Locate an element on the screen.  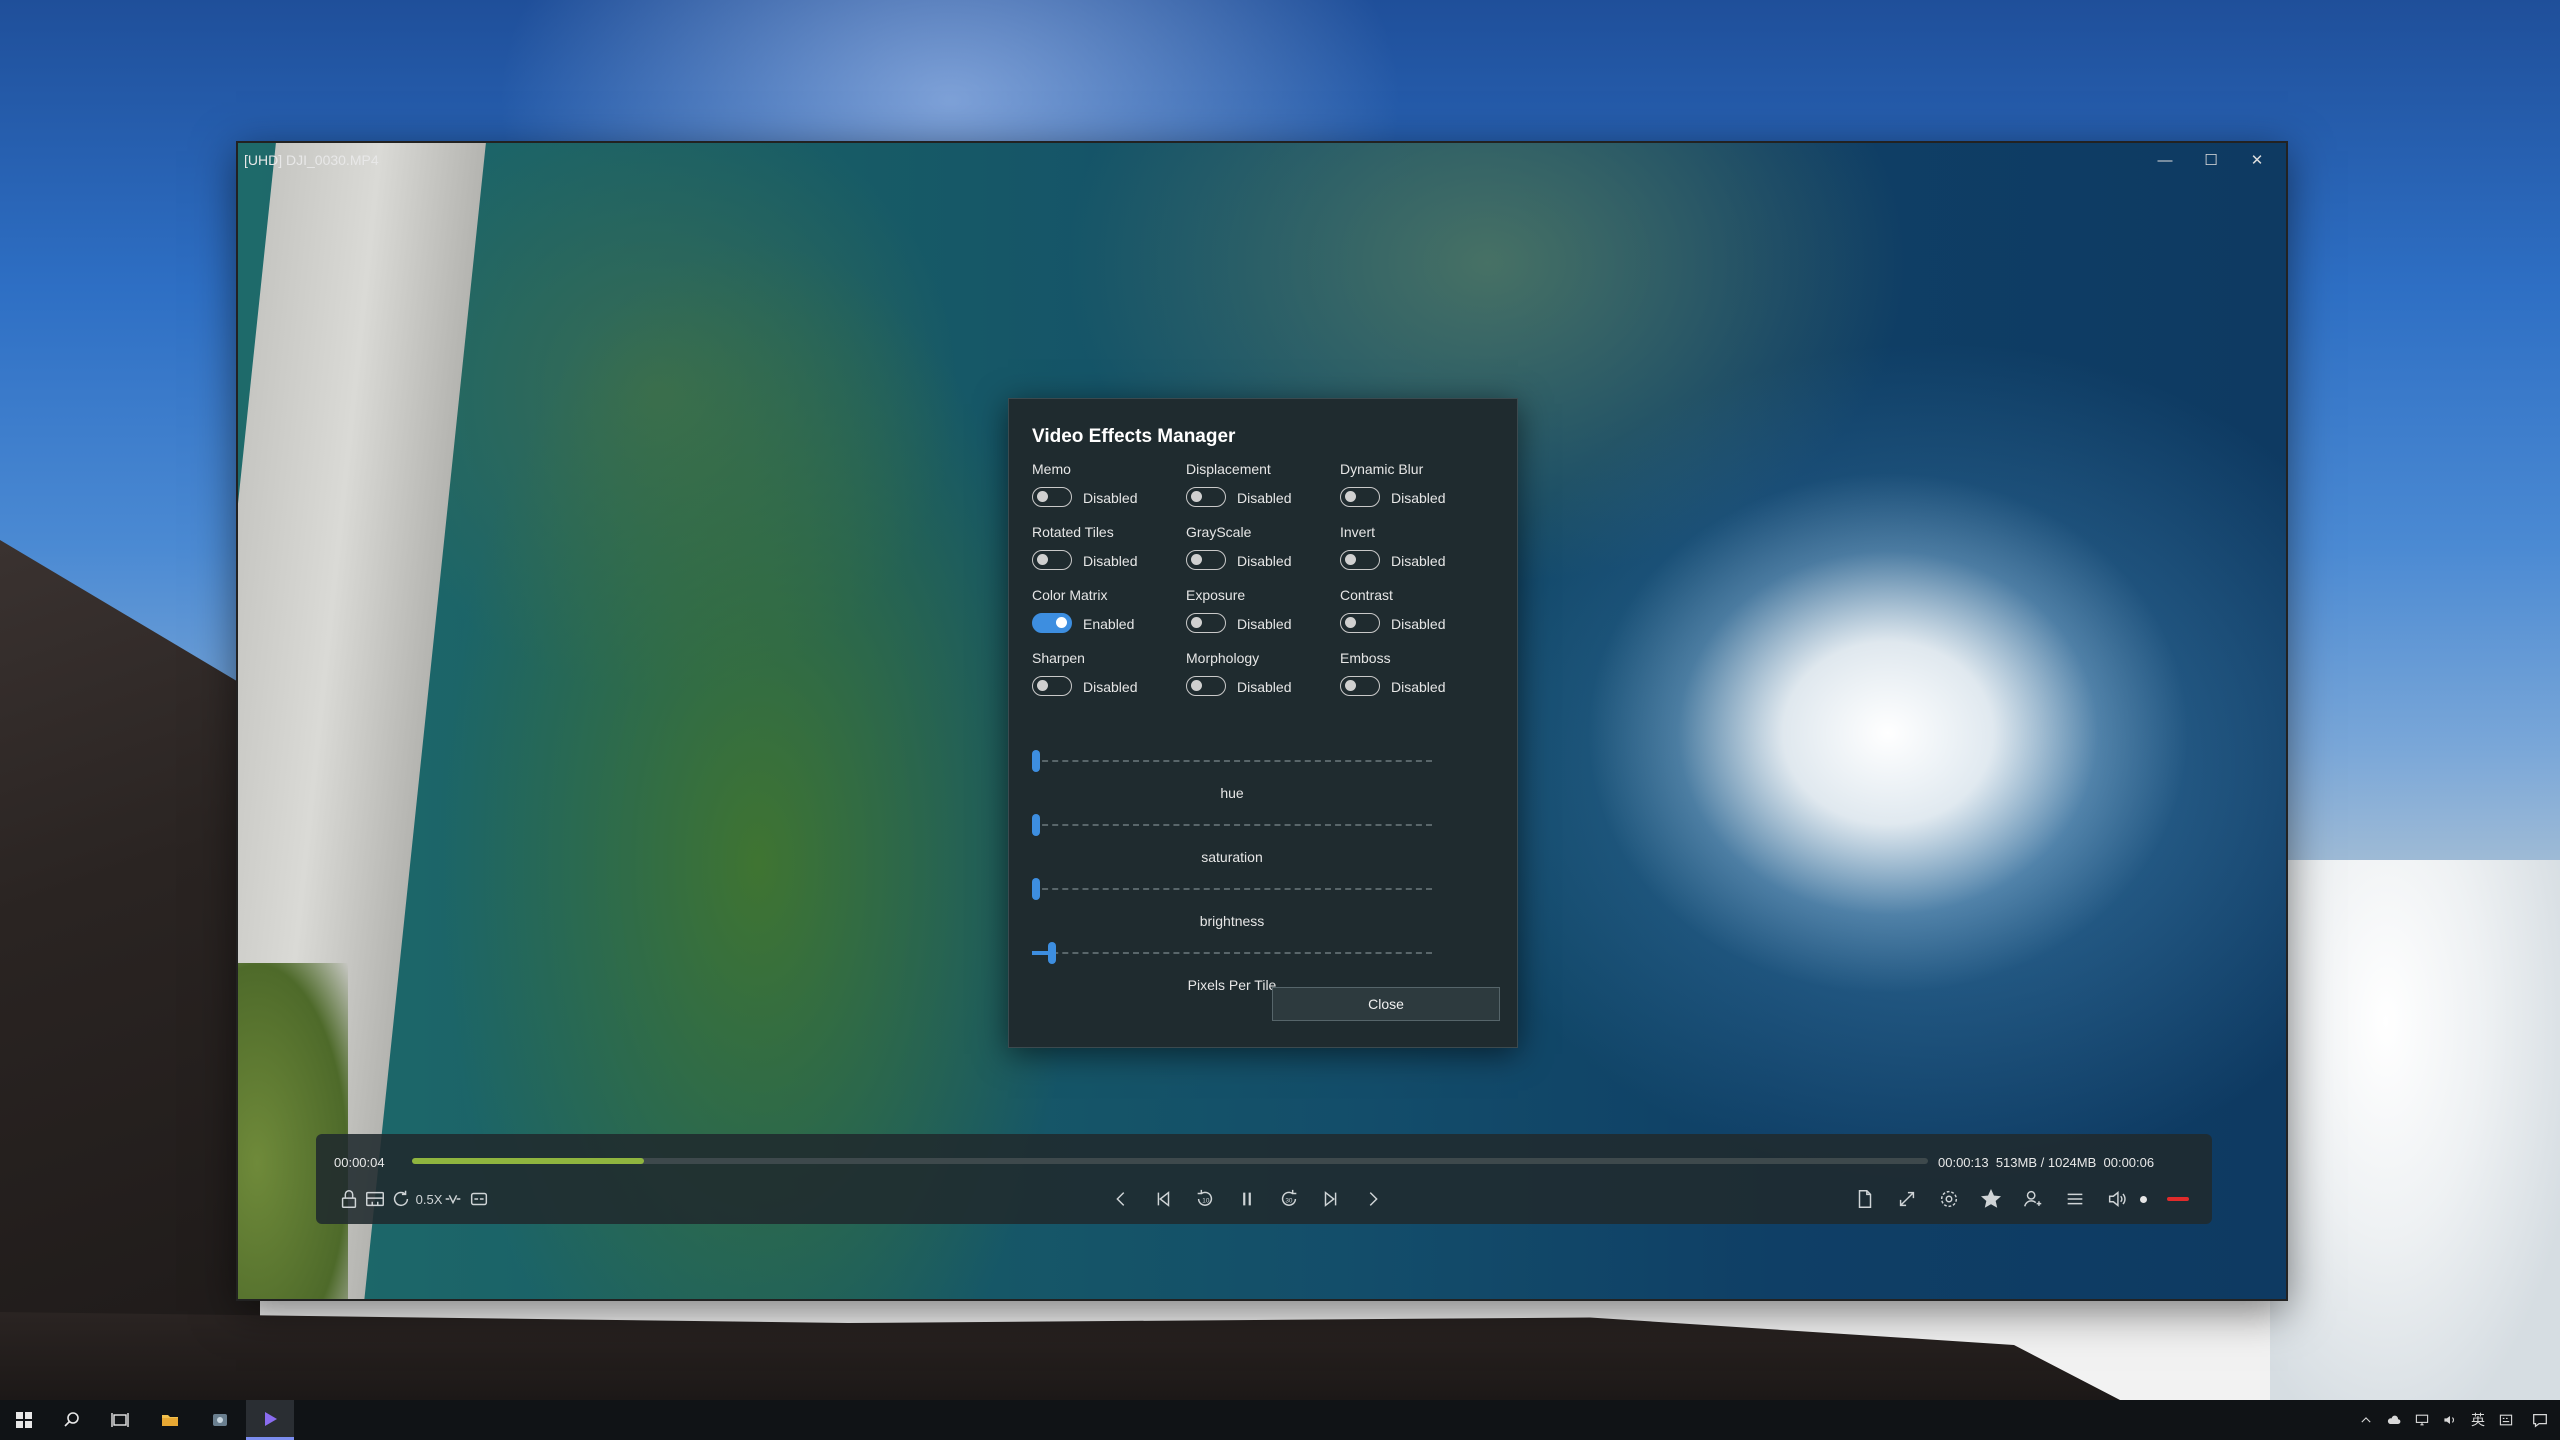
effect-item: Memo Disabled is located at coordinates (1109, 487).